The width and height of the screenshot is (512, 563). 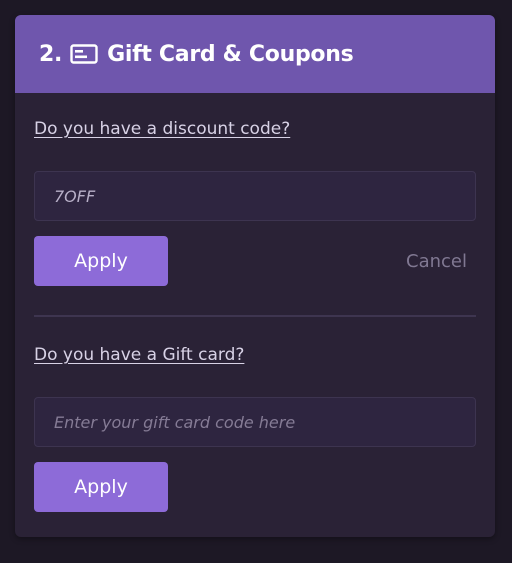 I want to click on gift-card-section: Do you have a Gift card?, so click(x=255, y=355).